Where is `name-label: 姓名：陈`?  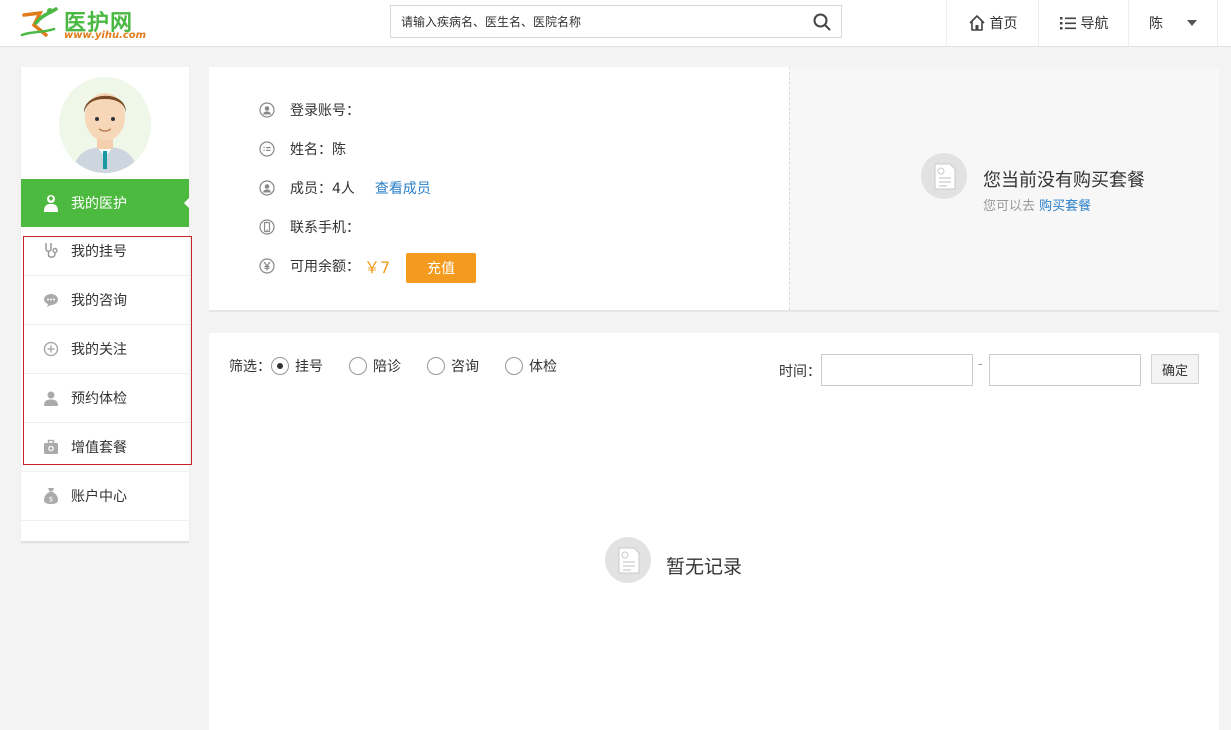 name-label: 姓名：陈 is located at coordinates (318, 150).